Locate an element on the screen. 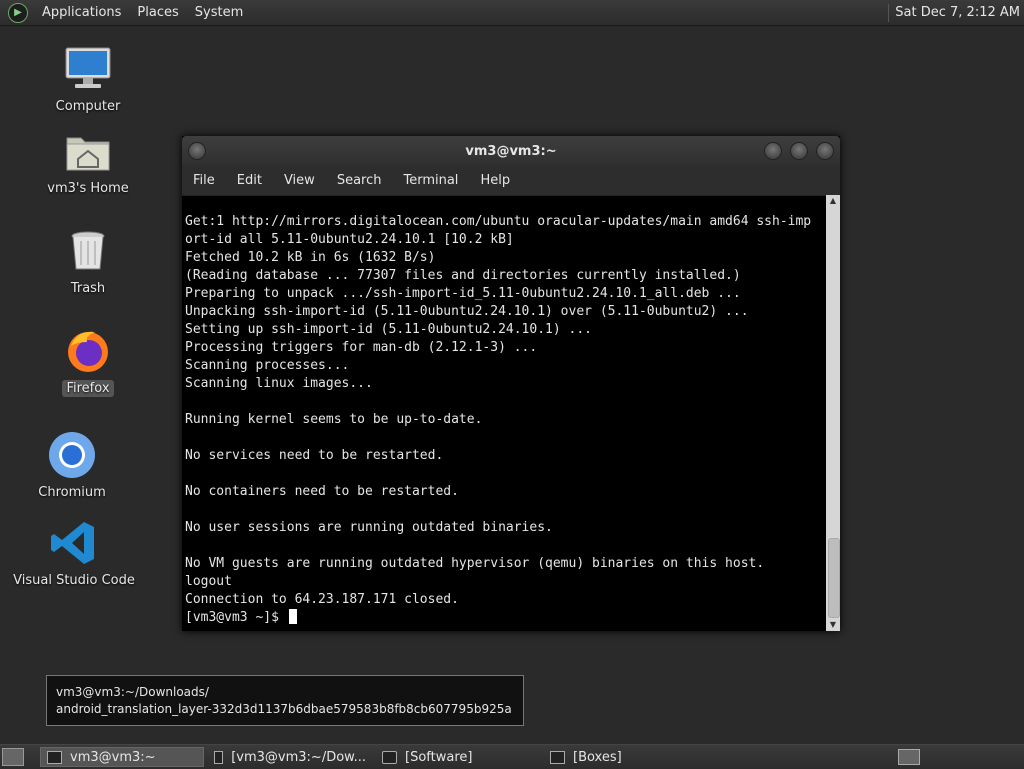 The height and width of the screenshot is (769, 1024). terminal-titlebar: vm3@vm3:~ is located at coordinates (511, 151).